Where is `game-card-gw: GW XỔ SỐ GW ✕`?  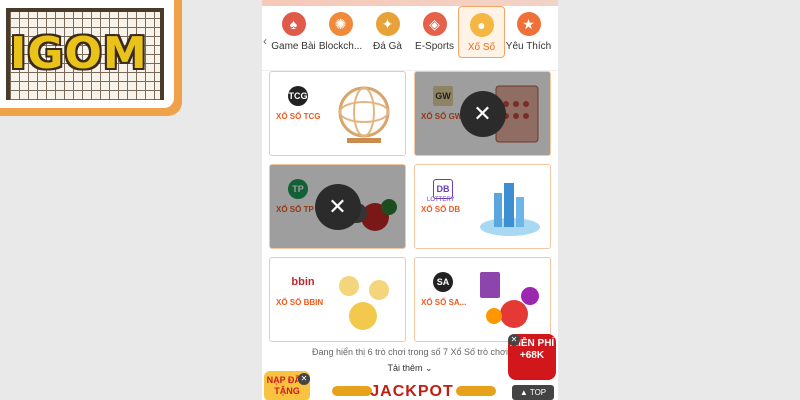
game-card-gw: GW XỔ SỐ GW ✕ is located at coordinates (482, 113).